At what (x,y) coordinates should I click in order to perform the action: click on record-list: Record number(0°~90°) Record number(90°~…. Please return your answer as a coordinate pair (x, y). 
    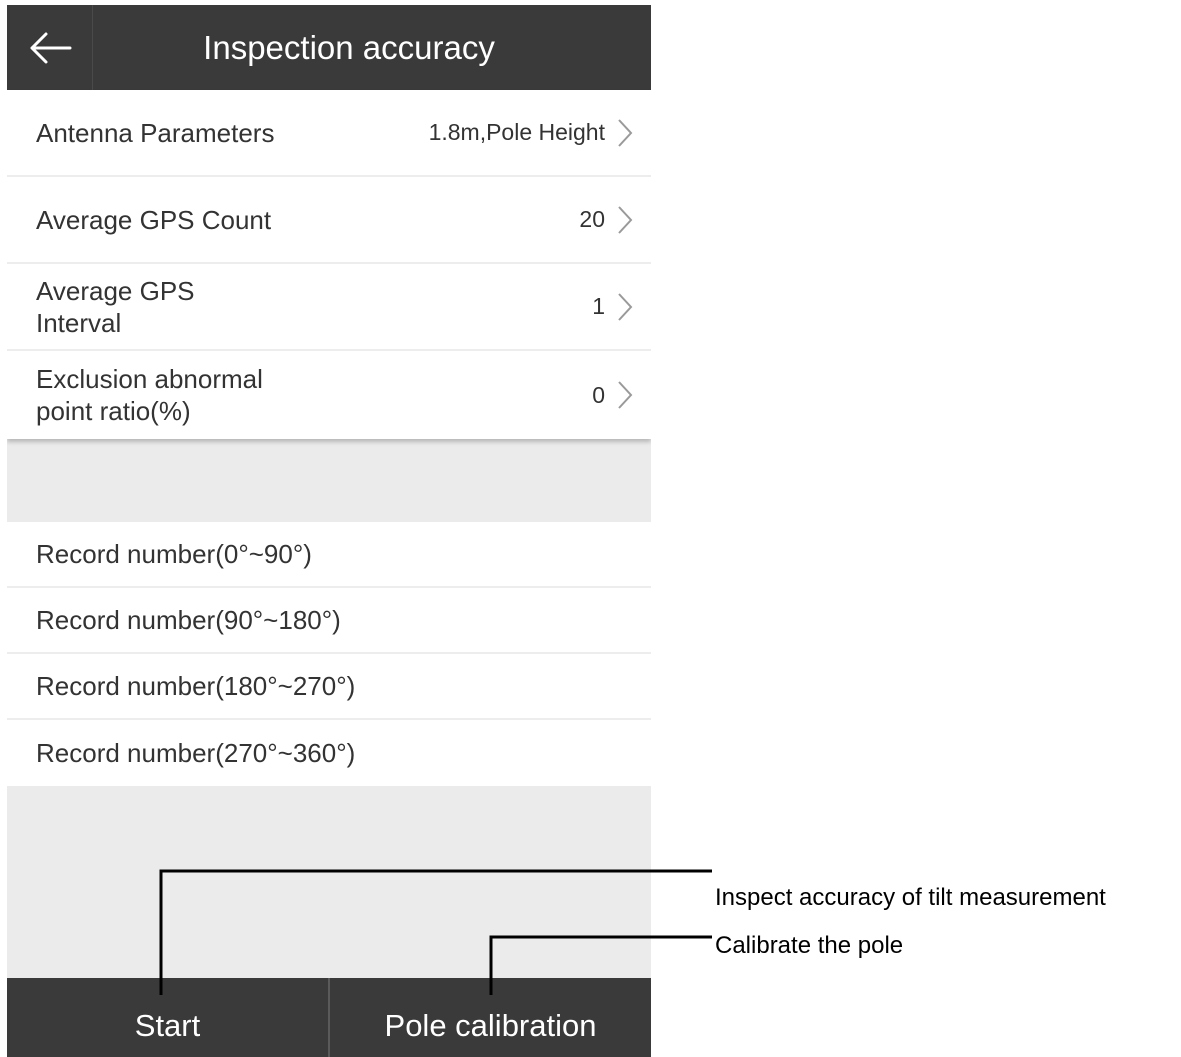
    Looking at the image, I should click on (329, 654).